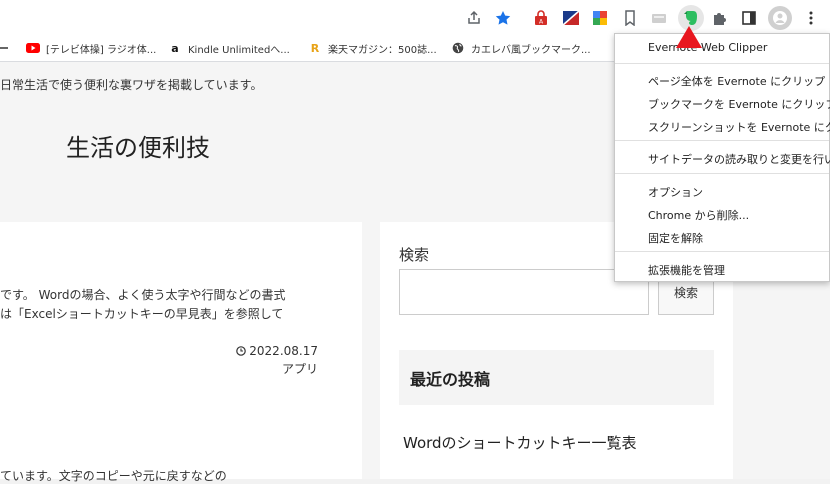 Image resolution: width=830 pixels, height=484 pixels. What do you see at coordinates (241, 352) in the screenshot?
I see `clock-icon` at bounding box center [241, 352].